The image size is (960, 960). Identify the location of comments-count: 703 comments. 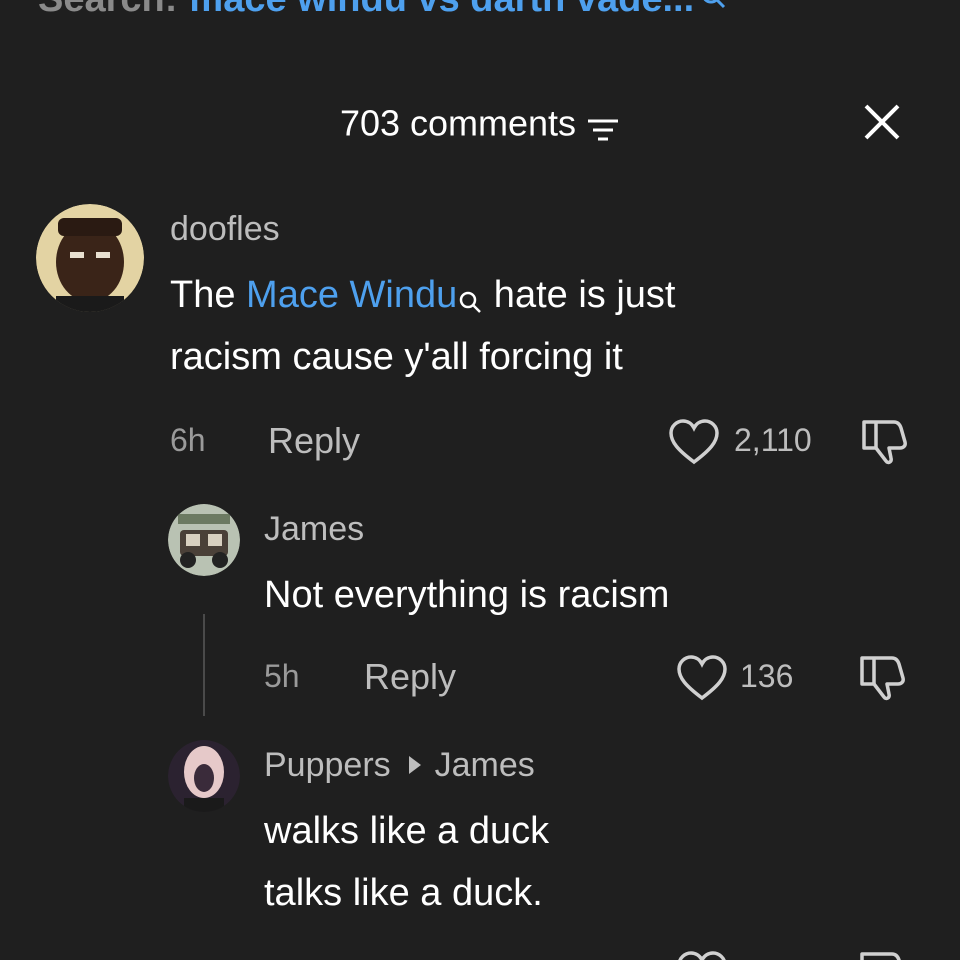
(458, 123).